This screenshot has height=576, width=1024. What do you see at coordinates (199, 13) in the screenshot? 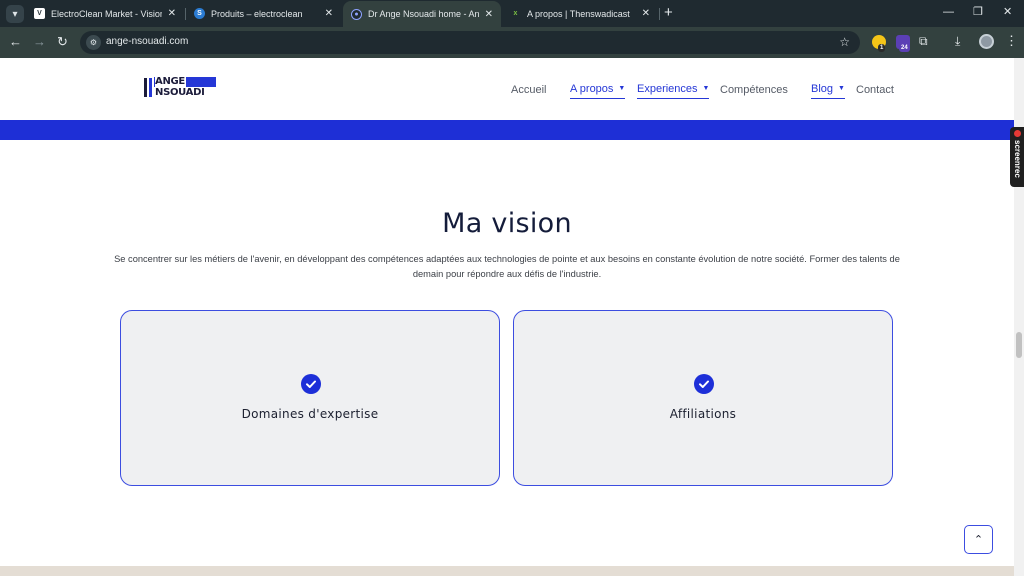
I see `wordpress-favicon-icon: S` at bounding box center [199, 13].